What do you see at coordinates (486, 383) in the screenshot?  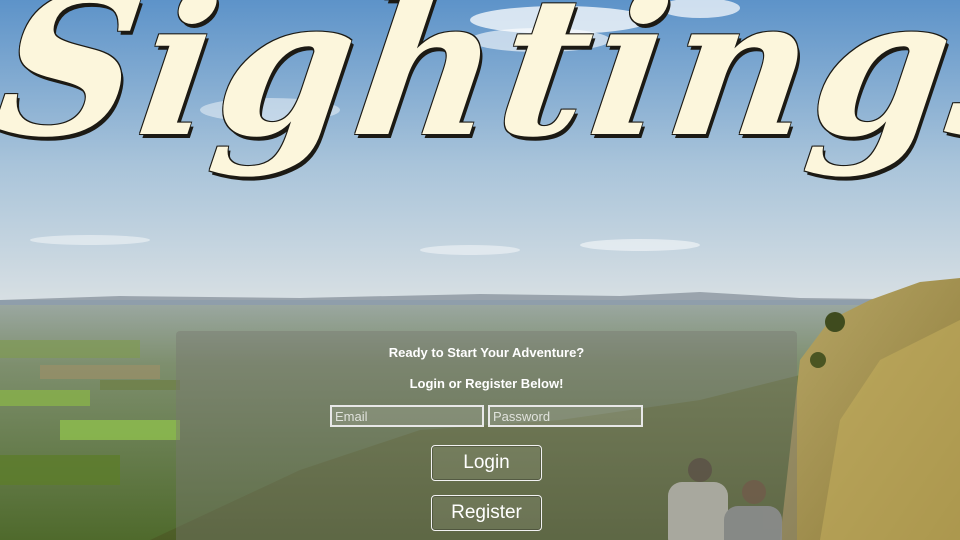 I see `panel-subheading: Login or Register Below!` at bounding box center [486, 383].